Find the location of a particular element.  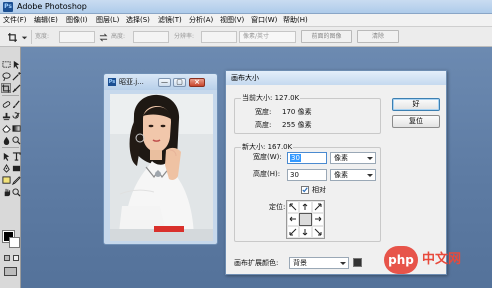

photoshop-document-icon: Ps is located at coordinates (112, 82).